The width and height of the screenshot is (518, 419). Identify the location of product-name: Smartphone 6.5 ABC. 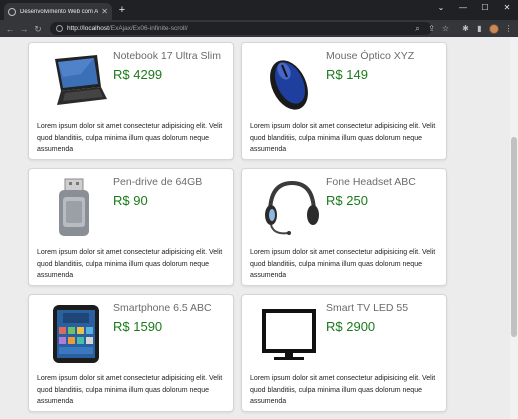
(162, 308).